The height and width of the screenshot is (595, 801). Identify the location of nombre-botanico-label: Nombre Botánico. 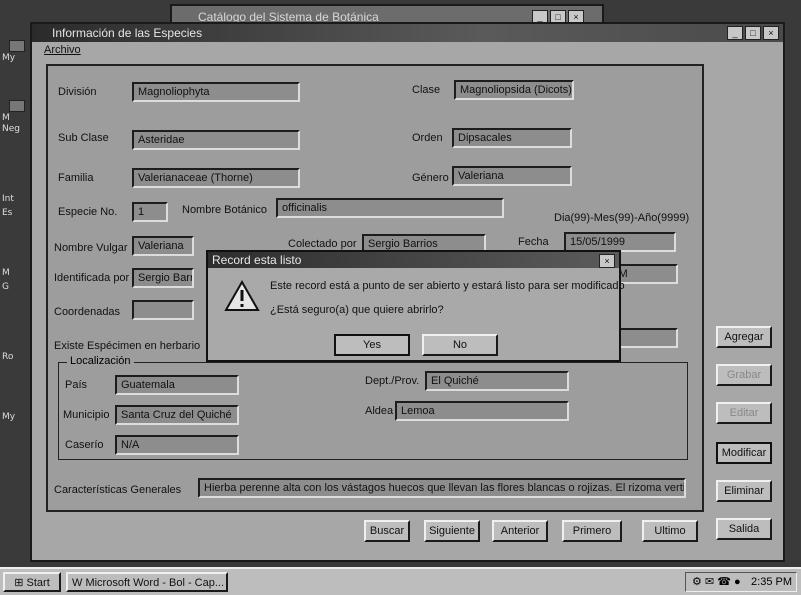
(224, 210).